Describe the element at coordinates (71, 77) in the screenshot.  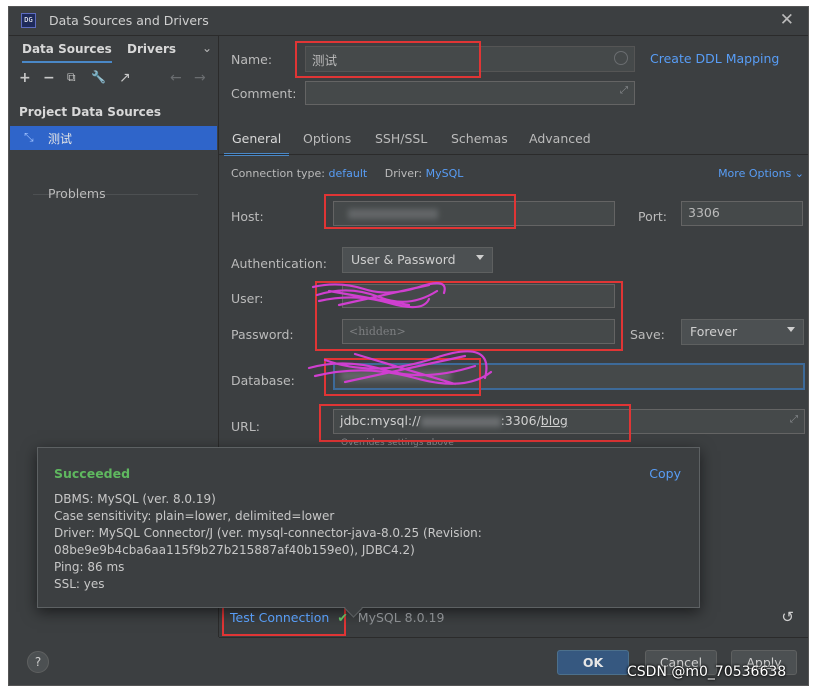
I see `copy-icon: ⧉` at that location.